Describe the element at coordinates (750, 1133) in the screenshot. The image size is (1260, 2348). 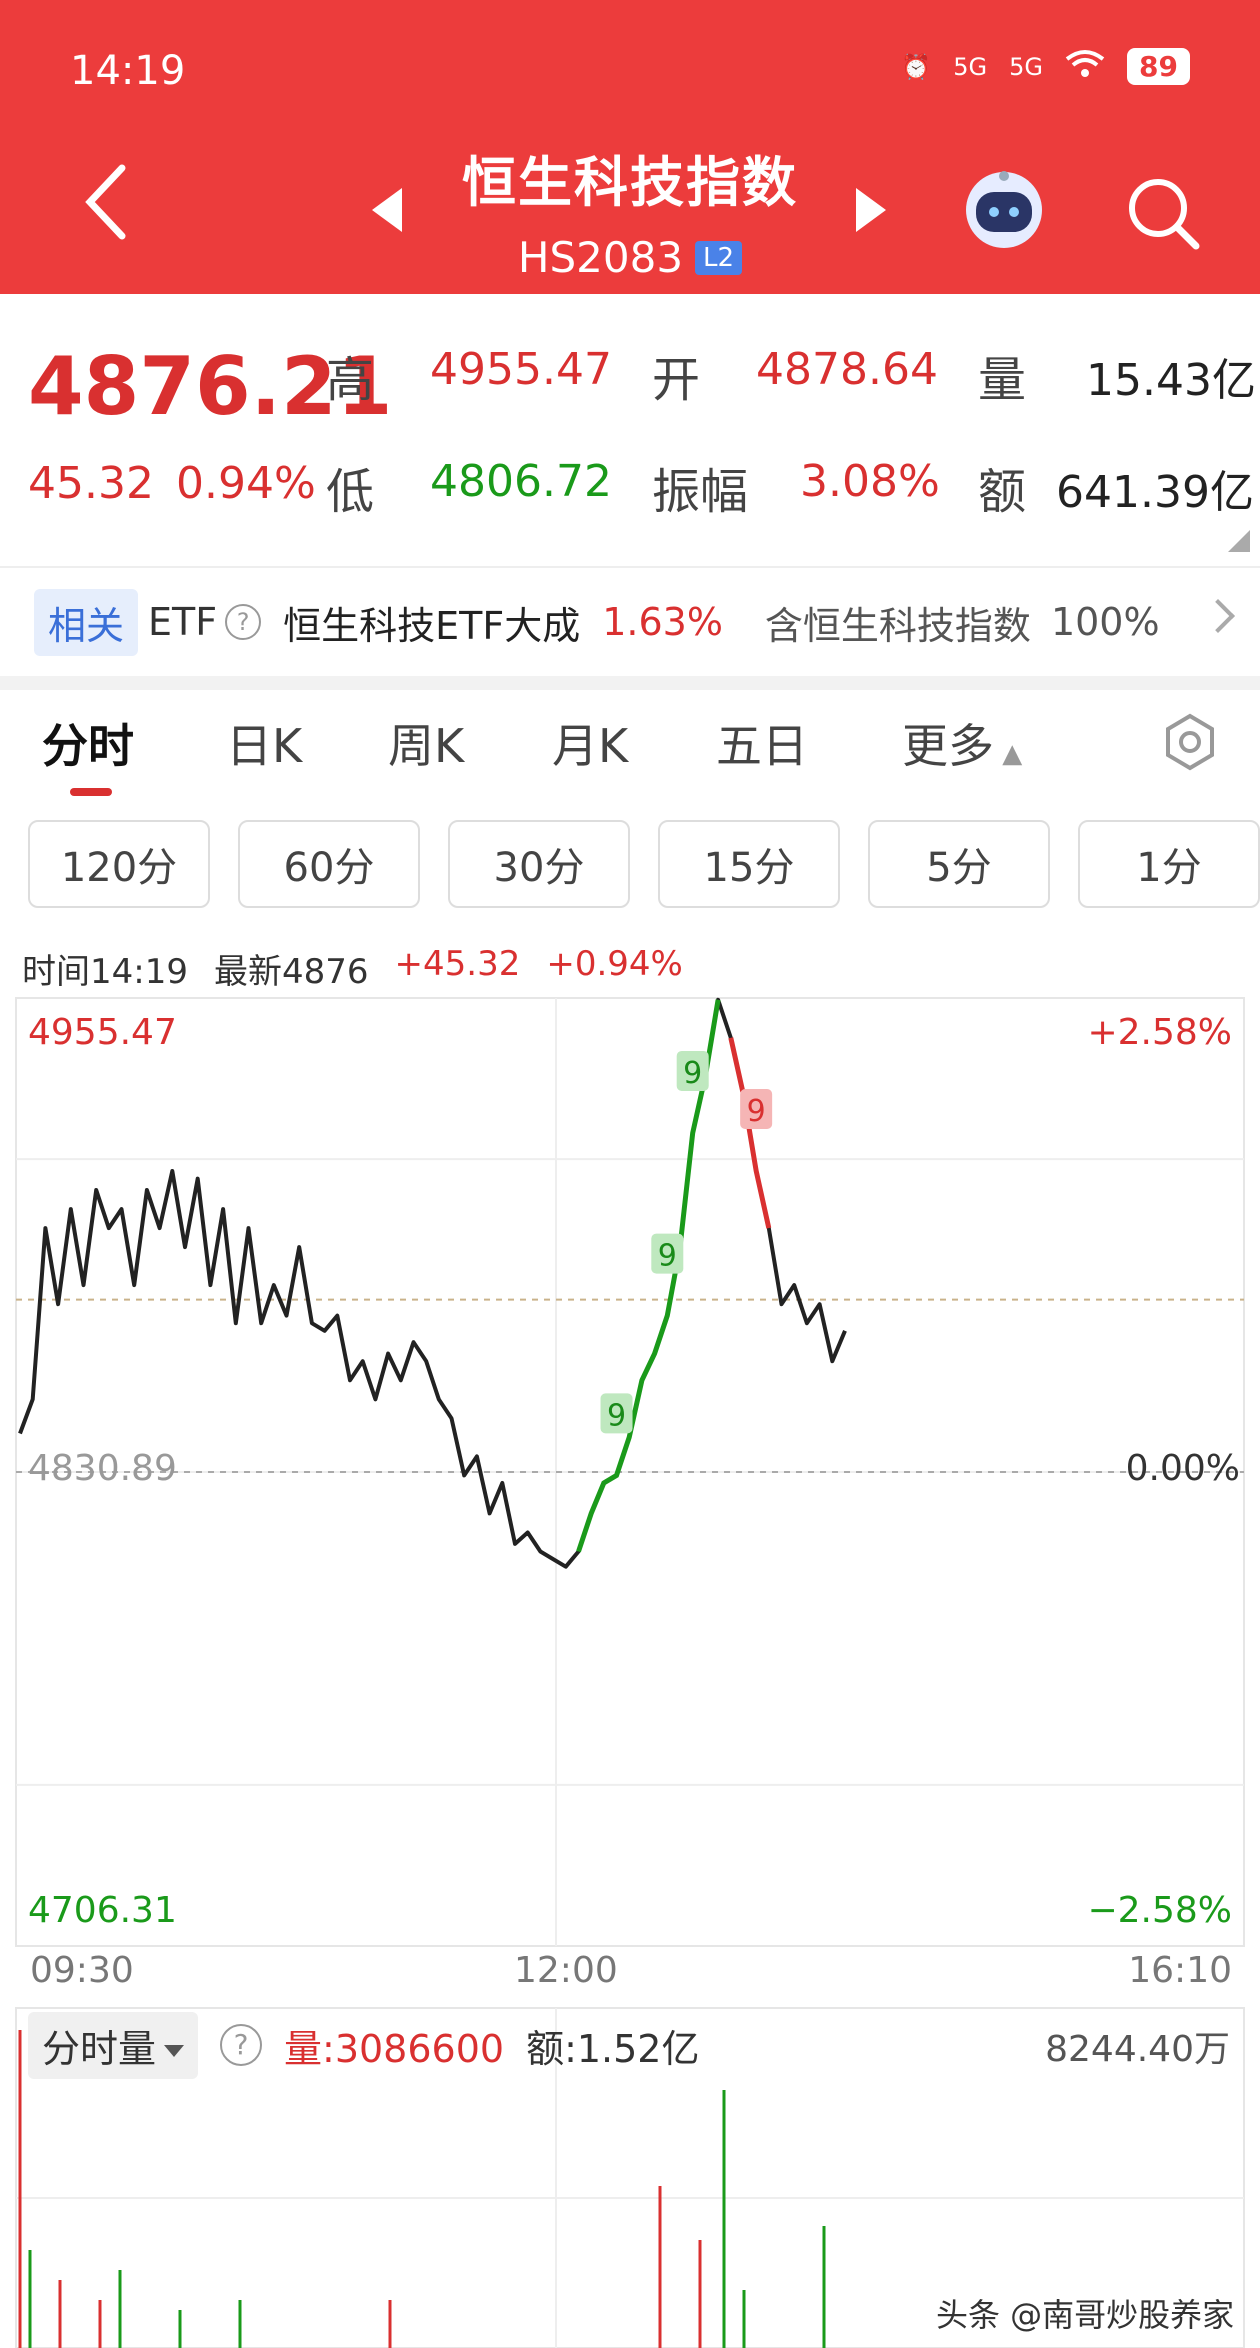
I see `downtrend-segment` at that location.